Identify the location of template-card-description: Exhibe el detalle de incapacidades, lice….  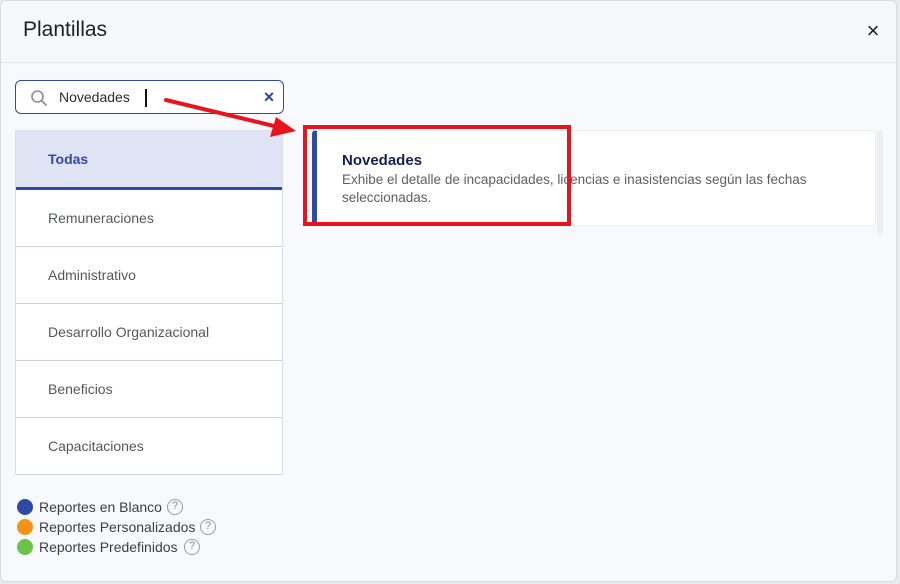
(574, 188).